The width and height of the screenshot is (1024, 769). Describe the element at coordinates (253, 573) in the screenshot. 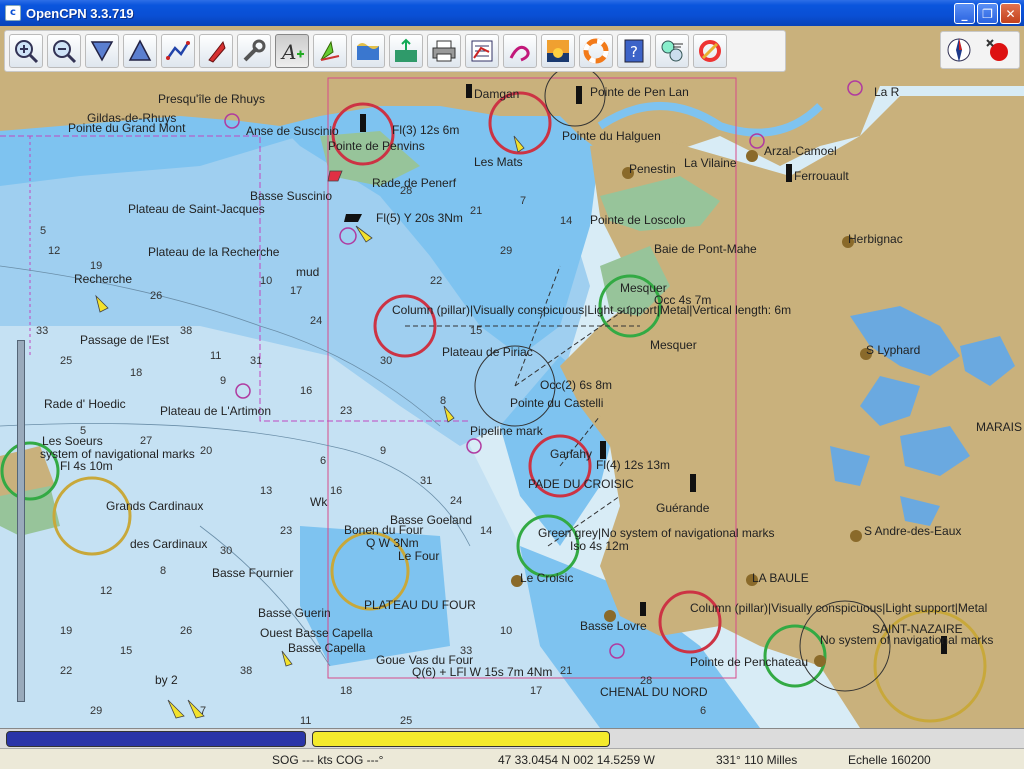

I see `place-label: Basse Fournier` at that location.